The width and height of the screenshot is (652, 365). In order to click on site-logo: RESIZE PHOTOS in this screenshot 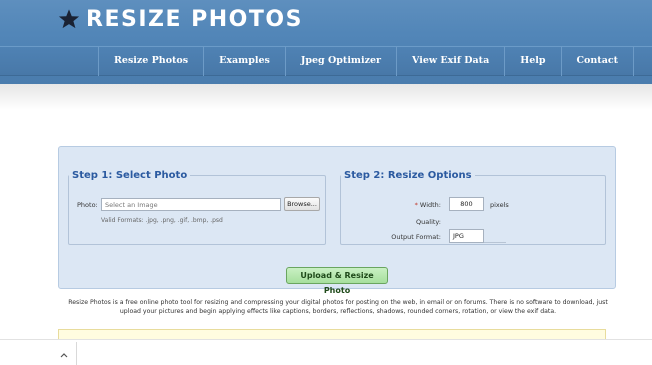, I will do `click(180, 19)`.